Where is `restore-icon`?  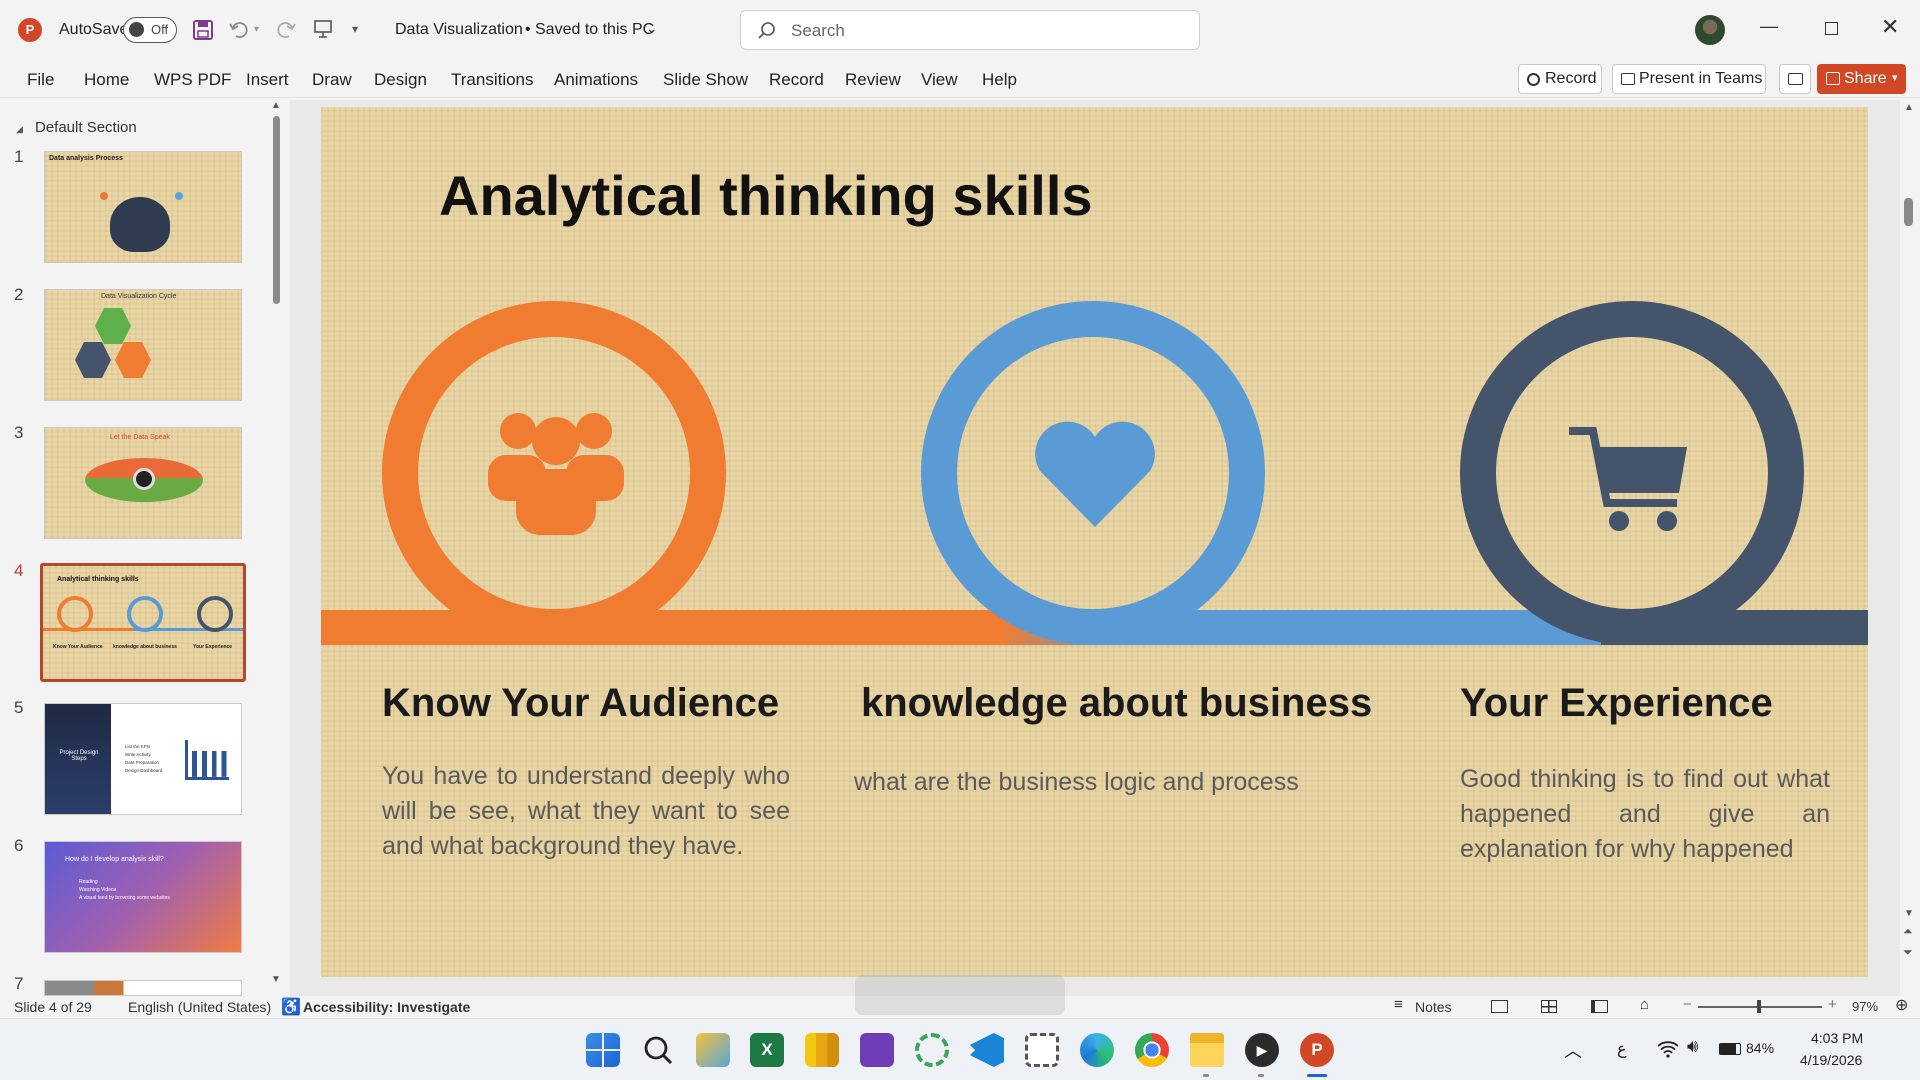 restore-icon is located at coordinates (1831, 28).